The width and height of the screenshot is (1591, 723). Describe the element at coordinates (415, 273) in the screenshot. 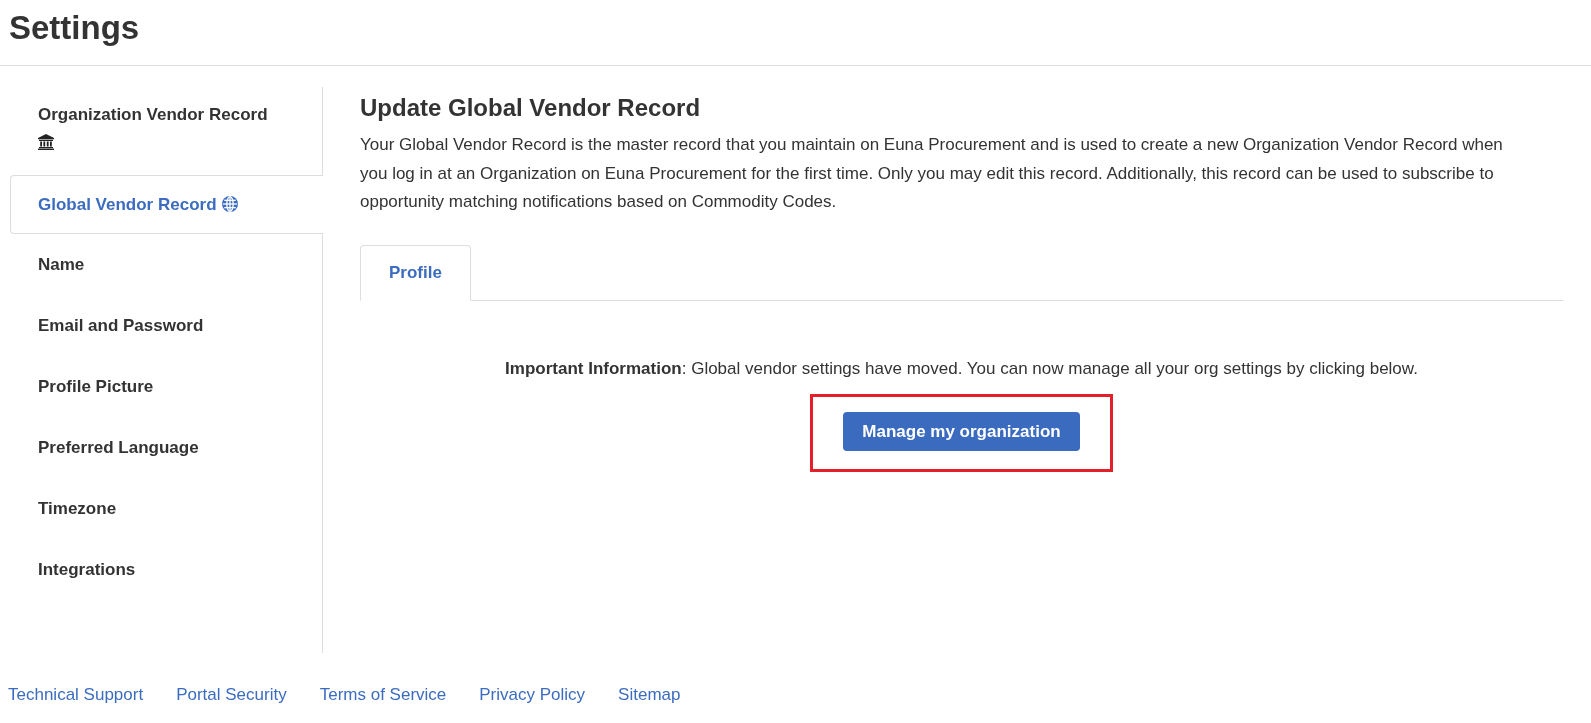

I see `tab: Profile` at that location.